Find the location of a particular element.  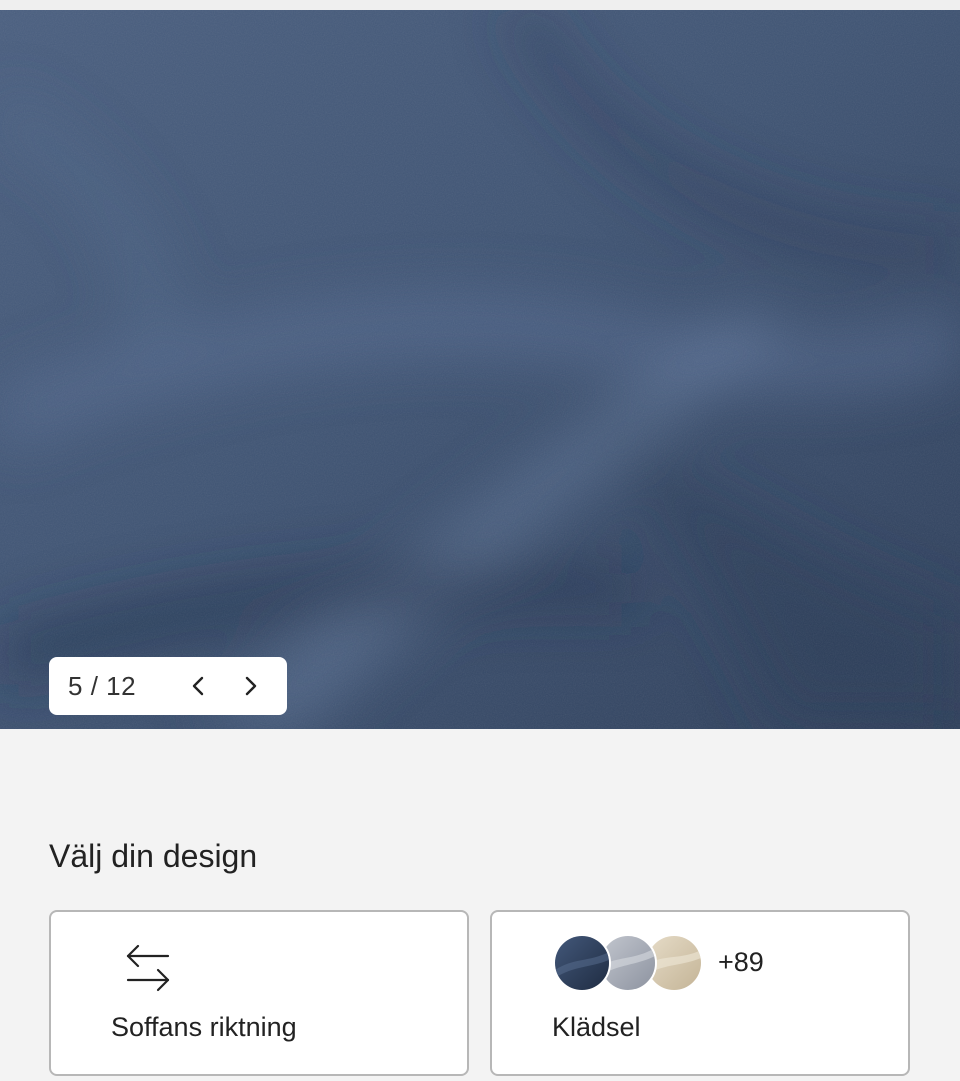

more-upholstery-count: +89 is located at coordinates (741, 962).